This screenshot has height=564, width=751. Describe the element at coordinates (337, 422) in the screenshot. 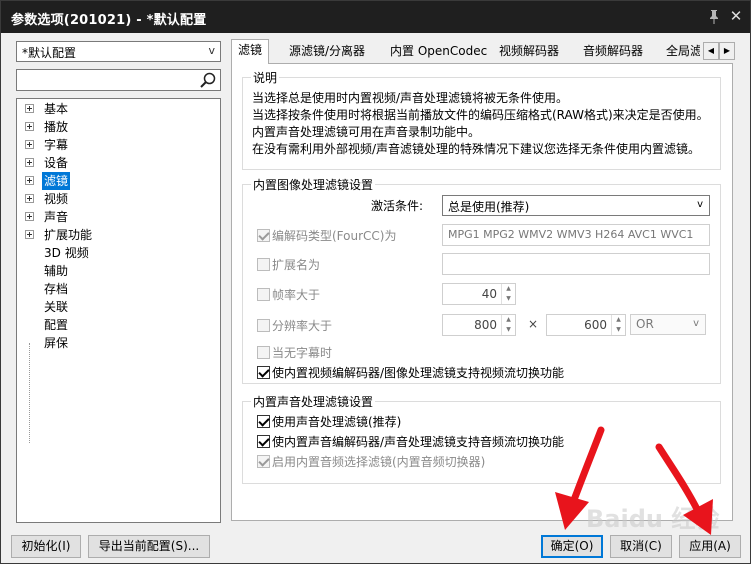

I see `use-audio-filter-label: 使用声音处理滤镜(推荐)` at that location.